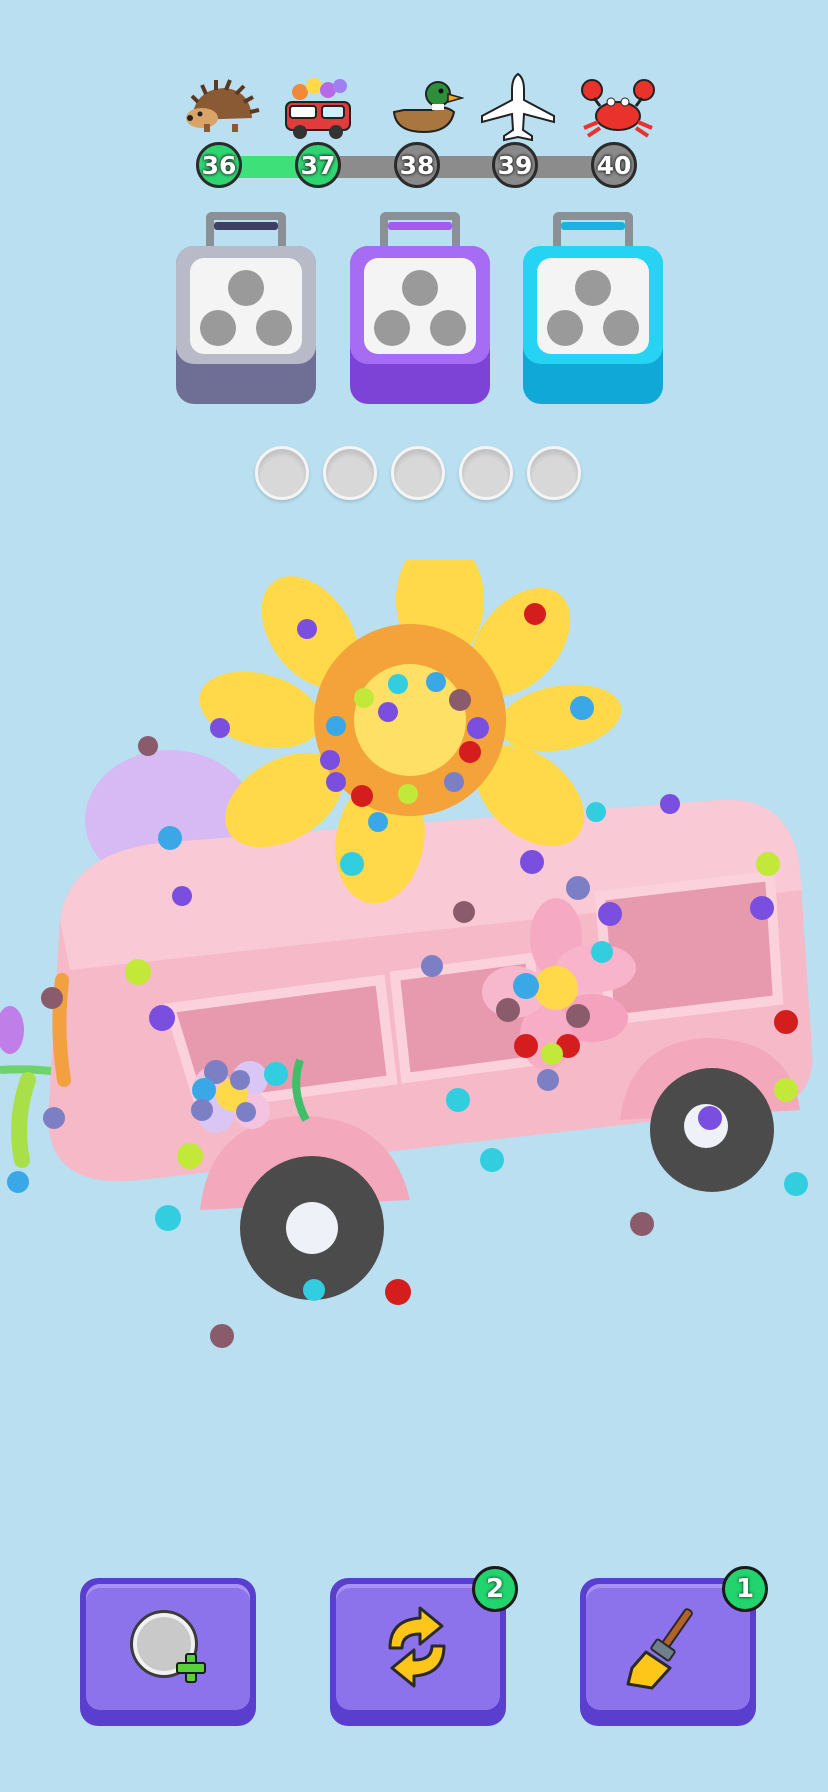  Describe the element at coordinates (745, 1589) in the screenshot. I see `broom-count-badge: 1` at that location.